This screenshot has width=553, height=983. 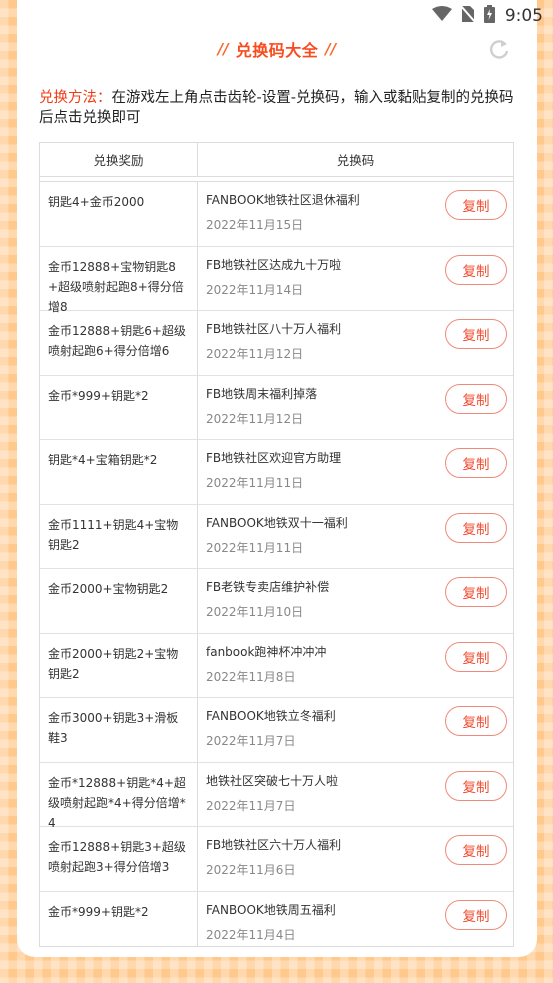 What do you see at coordinates (355, 279) in the screenshot?
I see `code-cell: FB地铁社区达成九十万啦 2022年11月14日 复制` at bounding box center [355, 279].